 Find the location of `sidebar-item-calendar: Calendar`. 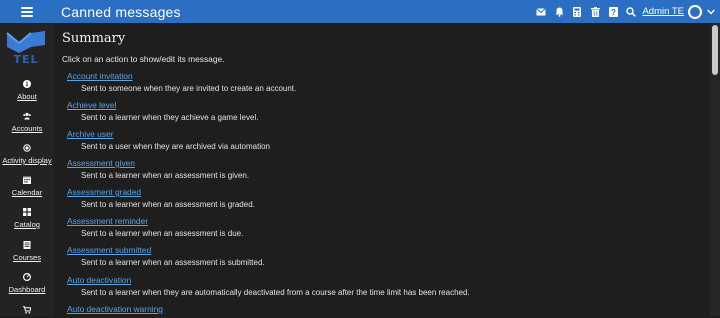

sidebar-item-calendar: Calendar is located at coordinates (27, 186).